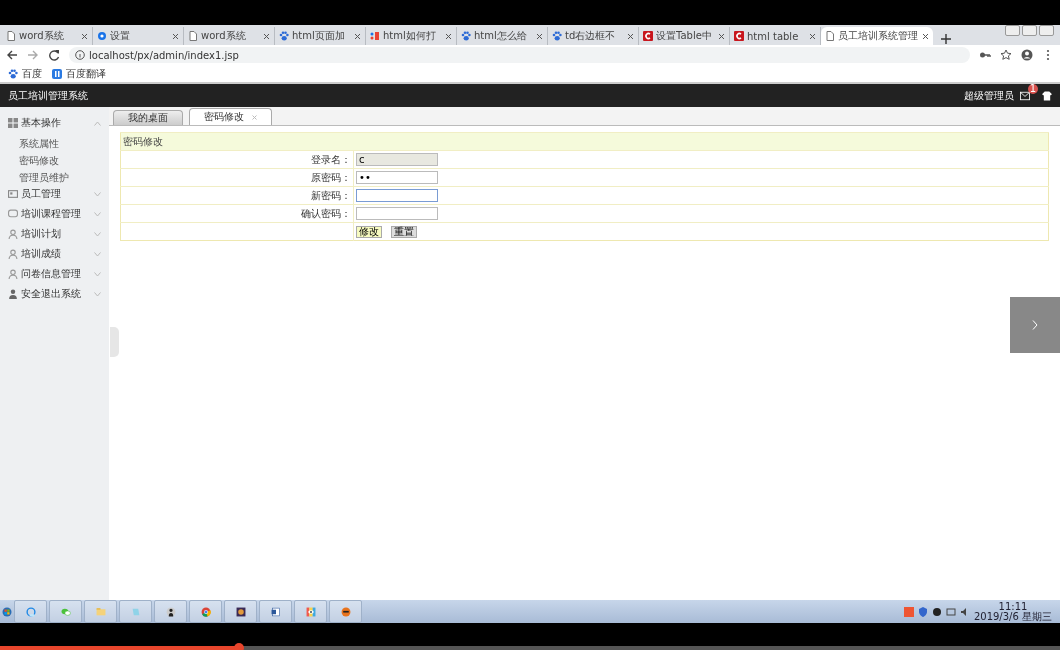 The image size is (1060, 650). What do you see at coordinates (584, 141) in the screenshot?
I see `form-title: 密码修改` at bounding box center [584, 141].